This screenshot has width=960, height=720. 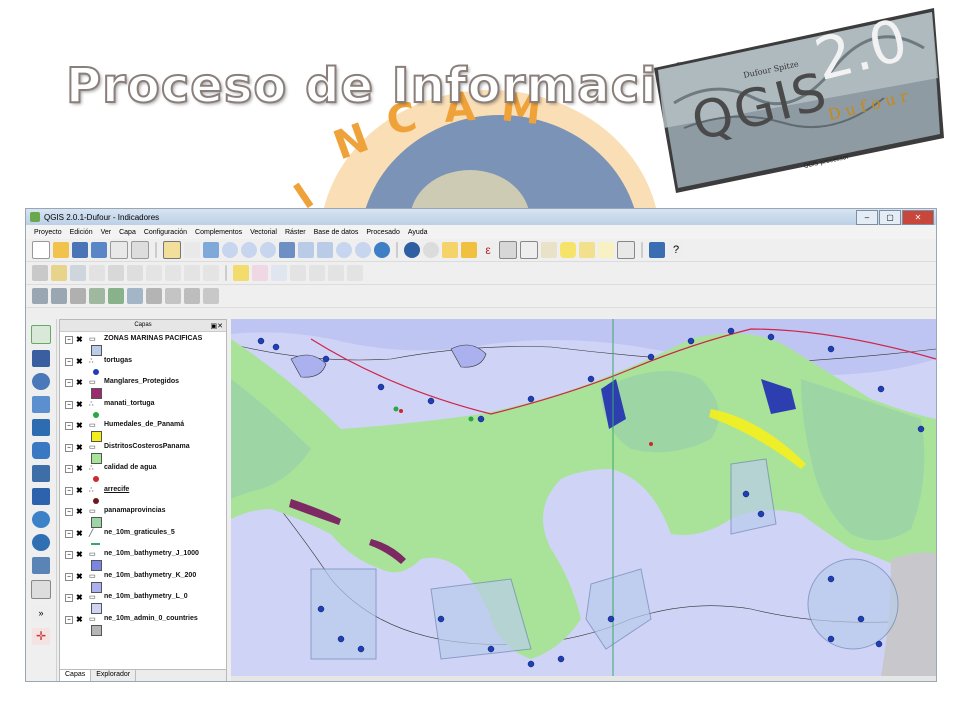 I want to click on statistical-summary-icon, so click(x=529, y=250).